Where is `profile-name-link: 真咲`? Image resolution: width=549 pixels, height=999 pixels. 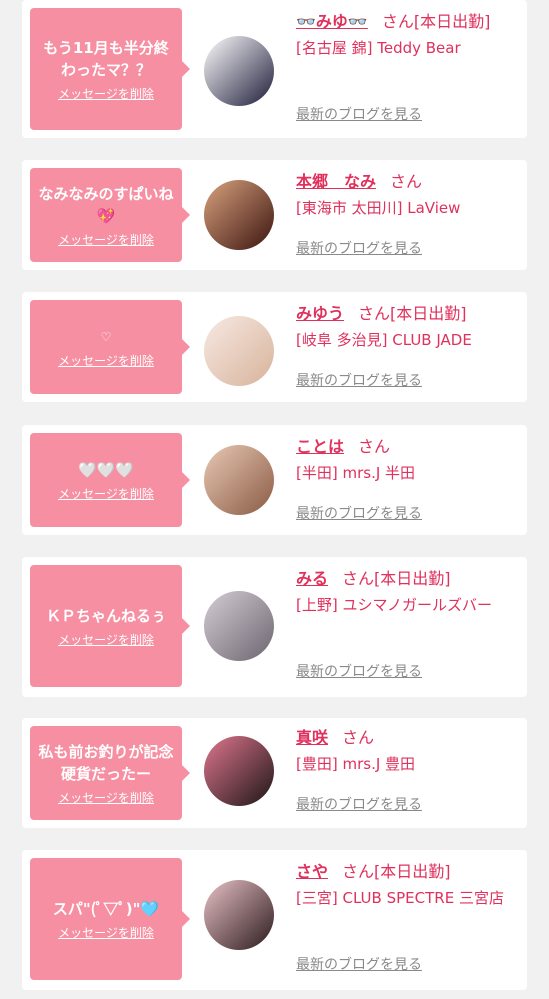 profile-name-link: 真咲 is located at coordinates (312, 737).